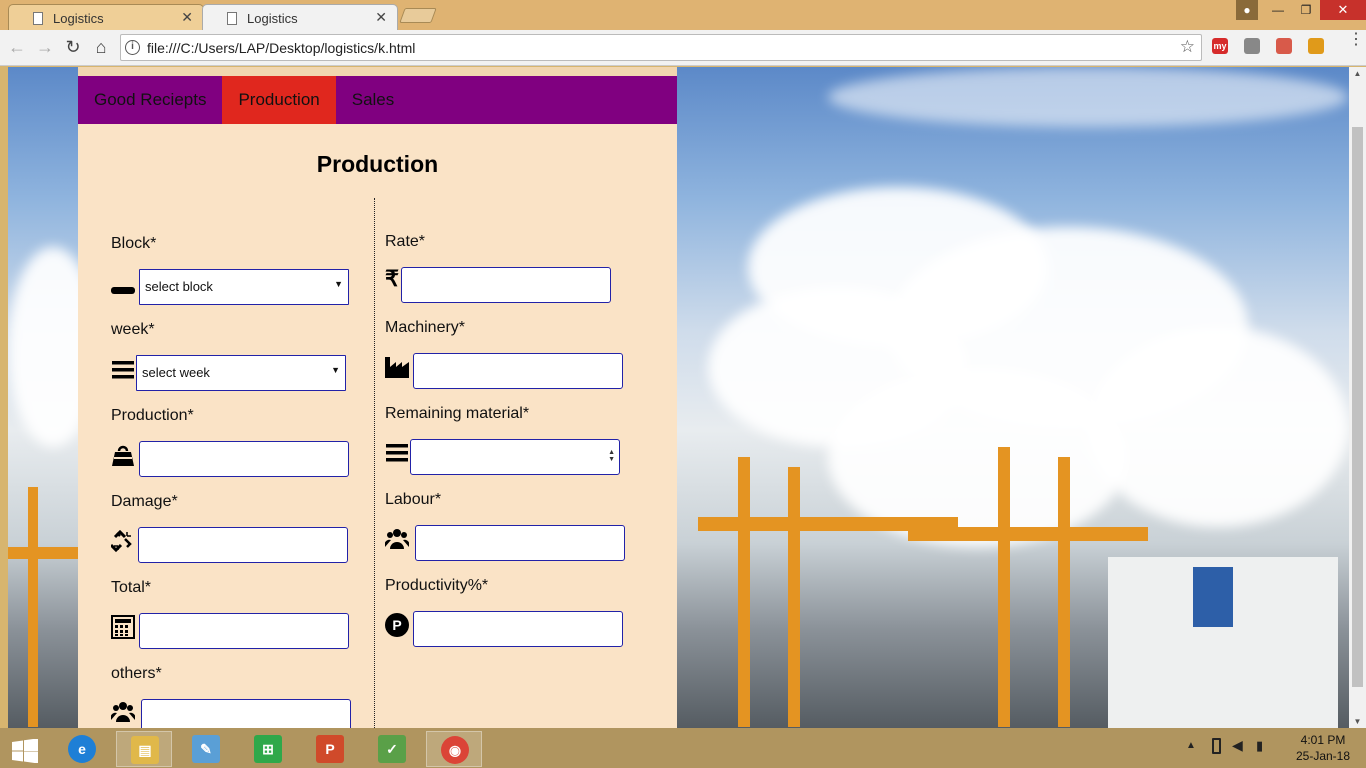 The image size is (1366, 768). What do you see at coordinates (1252, 46) in the screenshot?
I see `sync-extension-icon` at bounding box center [1252, 46].